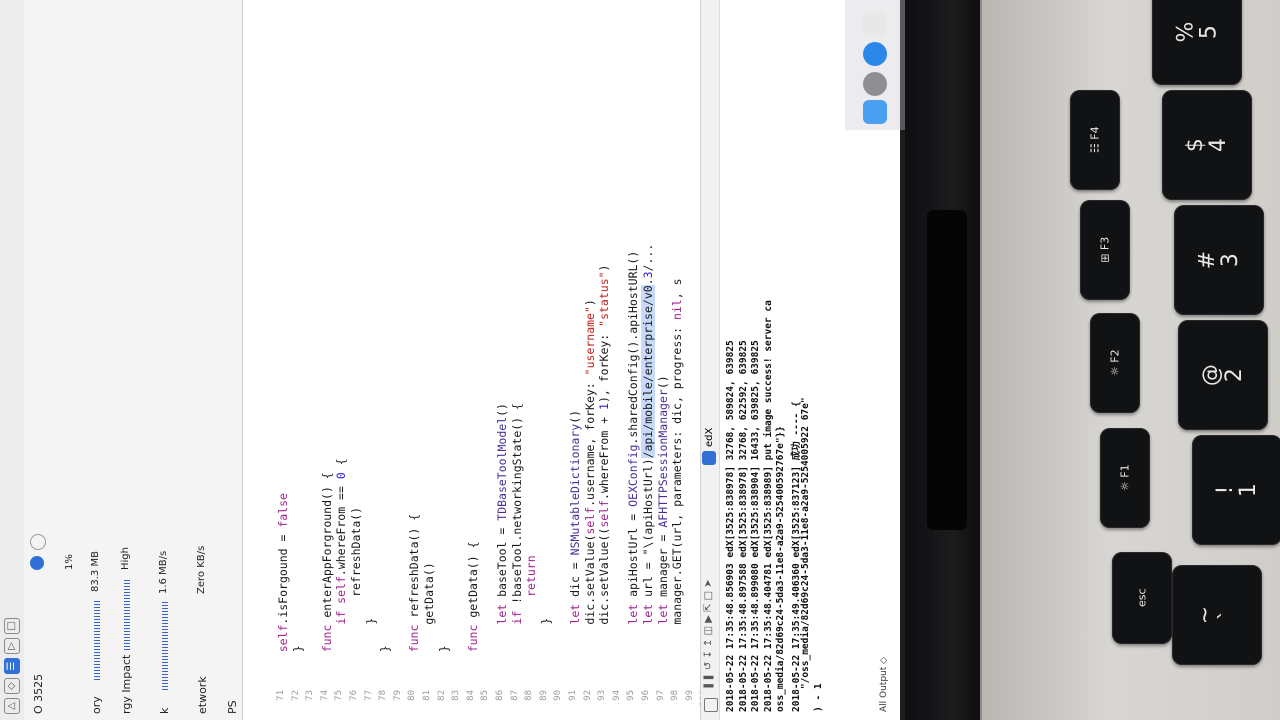 The image size is (1280, 720). What do you see at coordinates (429, 360) in the screenshot?
I see `code-line: 81 getData()` at bounding box center [429, 360].